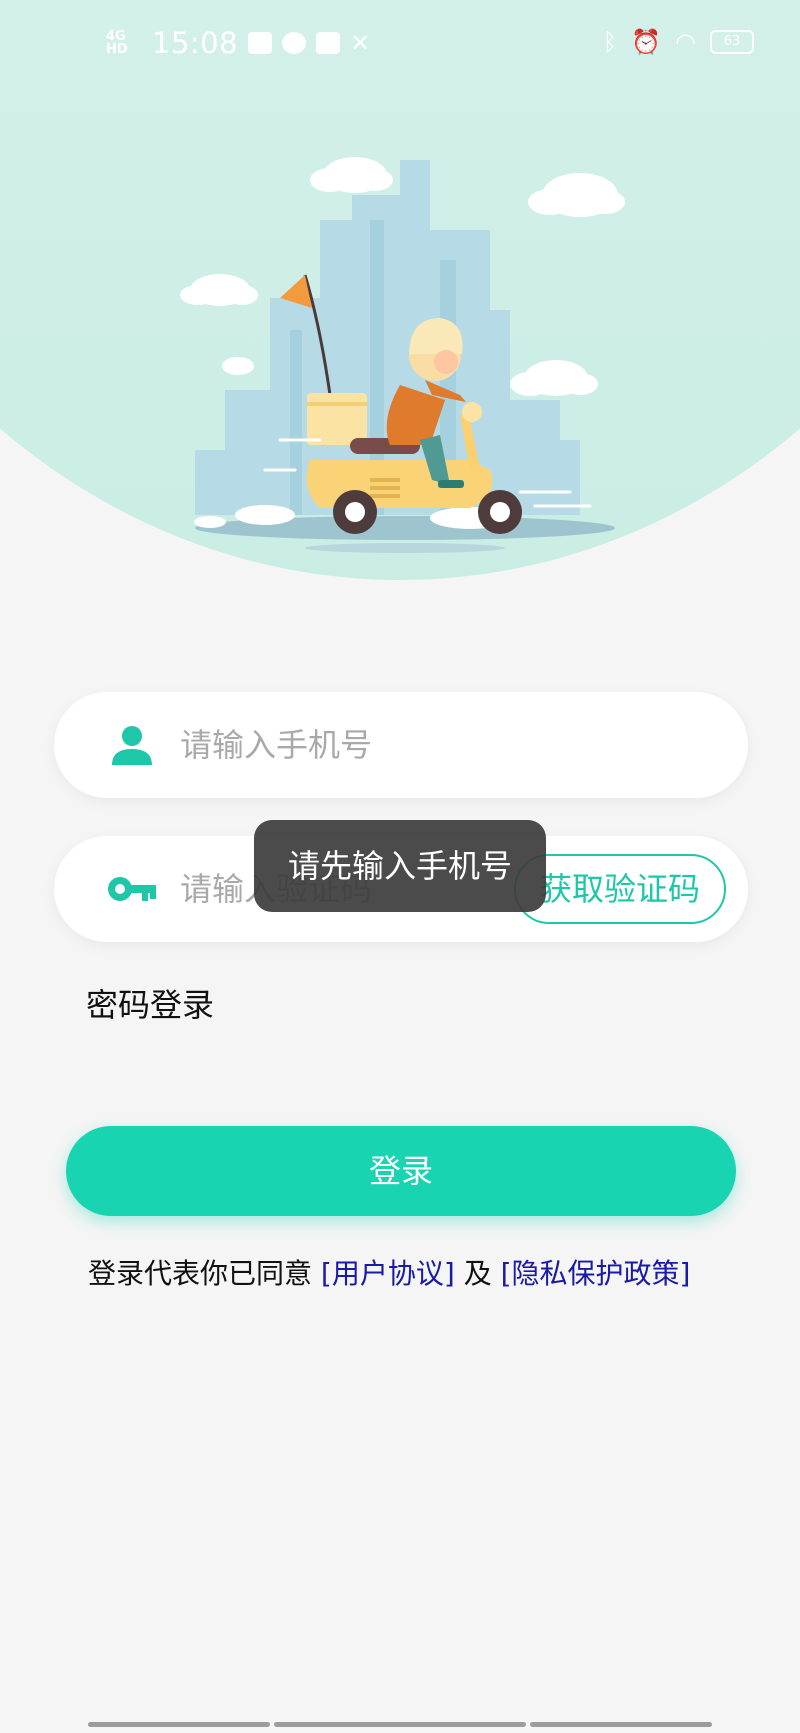  Describe the element at coordinates (685, 42) in the screenshot. I see `wifi-icon: ◠` at that location.